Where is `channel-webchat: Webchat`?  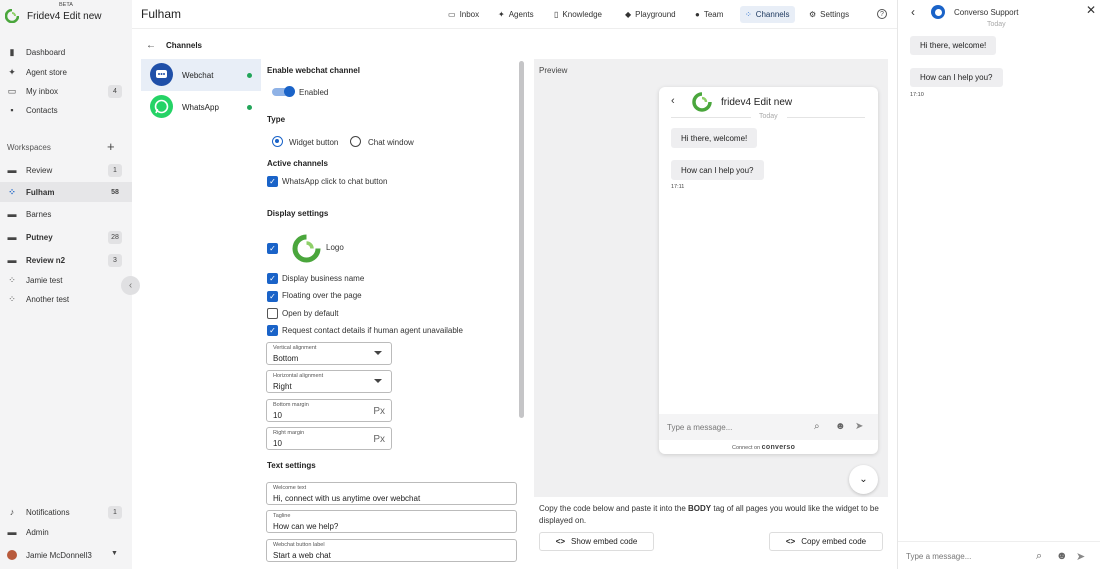
channel-webchat: Webchat is located at coordinates (201, 75).